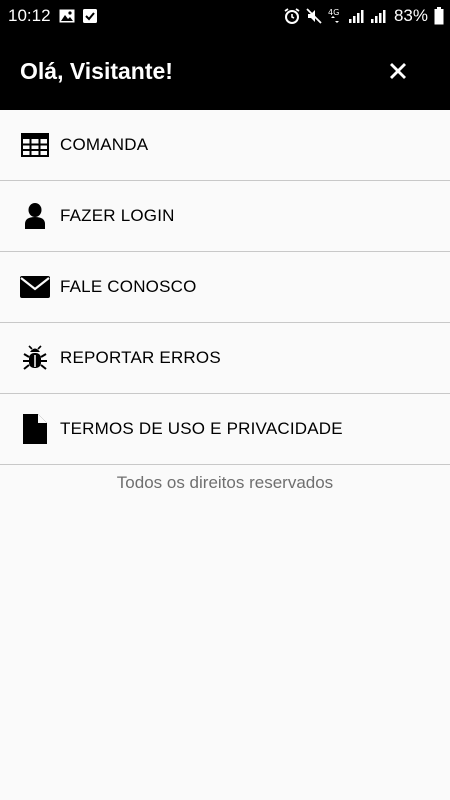 Image resolution: width=450 pixels, height=800 pixels. I want to click on menu-item-fazer-login: FAZER LOGIN, so click(225, 216).